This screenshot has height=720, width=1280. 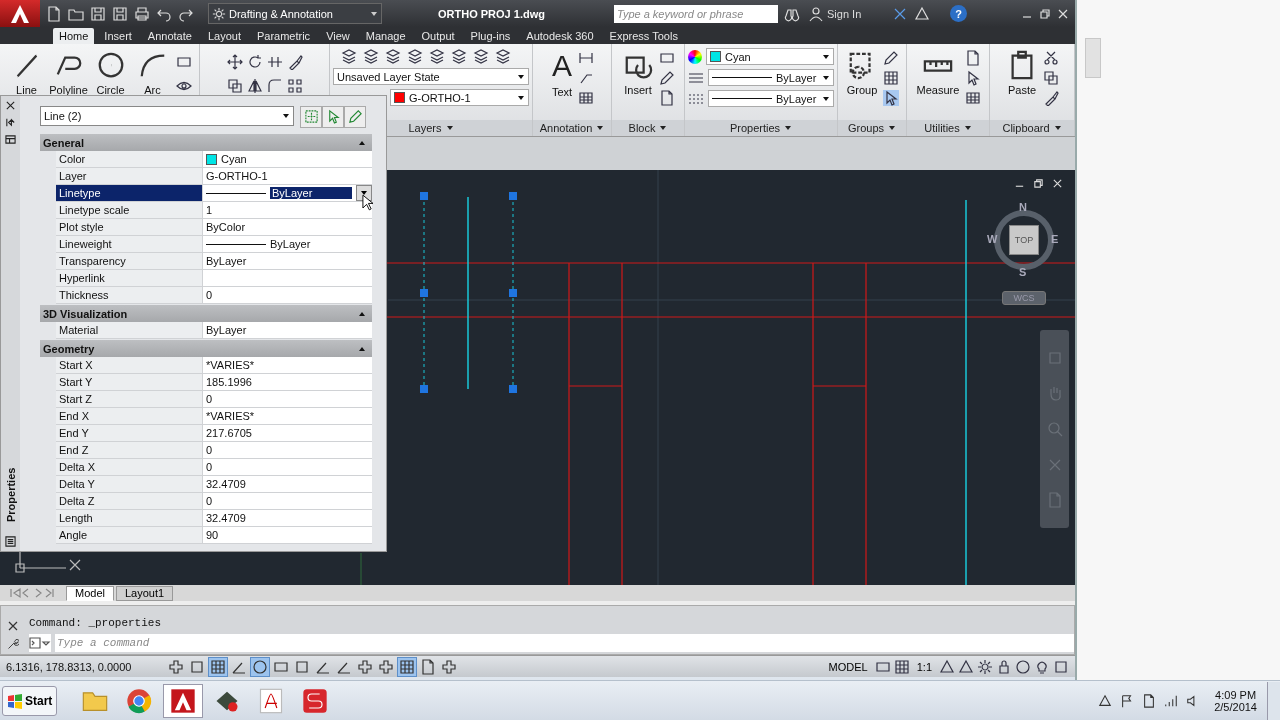 What do you see at coordinates (214, 433) in the screenshot?
I see `property-row: End Y 217.6705` at bounding box center [214, 433].